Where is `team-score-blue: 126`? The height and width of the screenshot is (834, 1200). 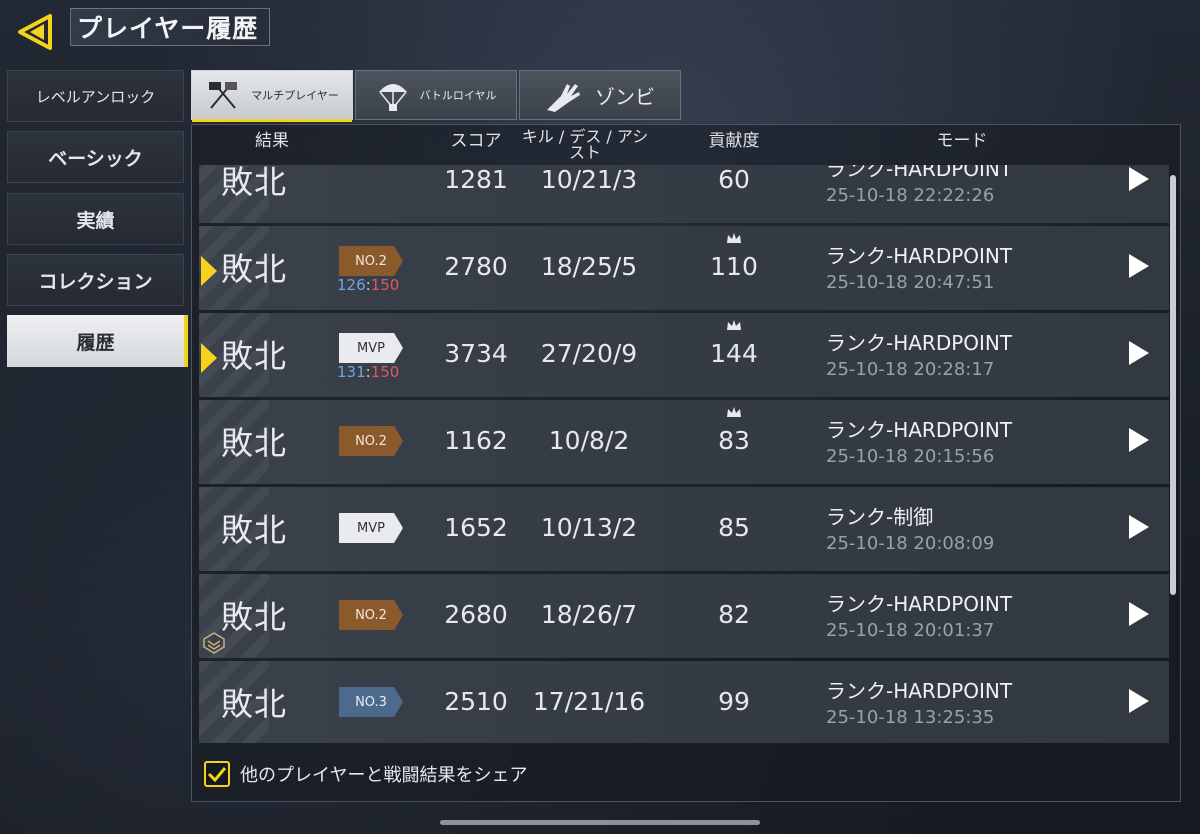 team-score-blue: 126 is located at coordinates (351, 285).